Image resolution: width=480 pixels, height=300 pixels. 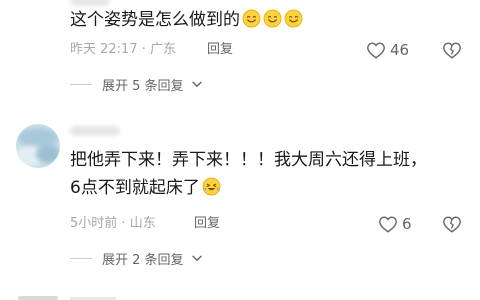 I want to click on like-count: 46, so click(x=400, y=50).